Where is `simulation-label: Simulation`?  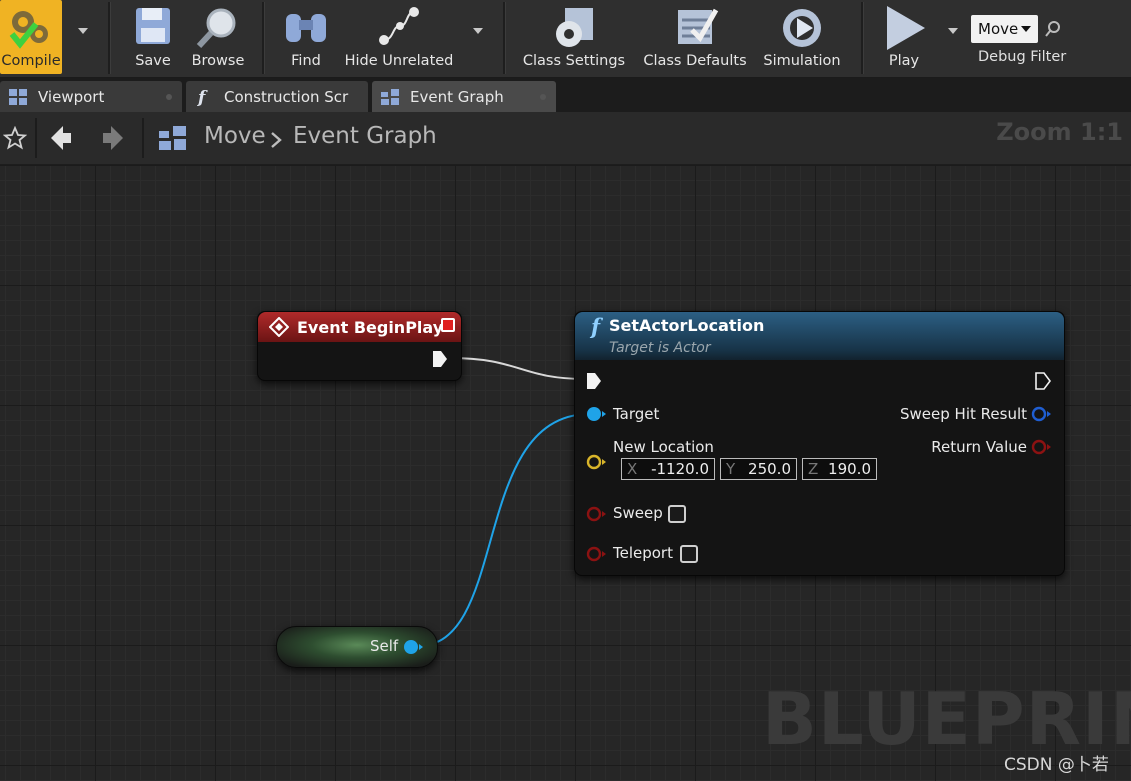
simulation-label: Simulation is located at coordinates (802, 61).